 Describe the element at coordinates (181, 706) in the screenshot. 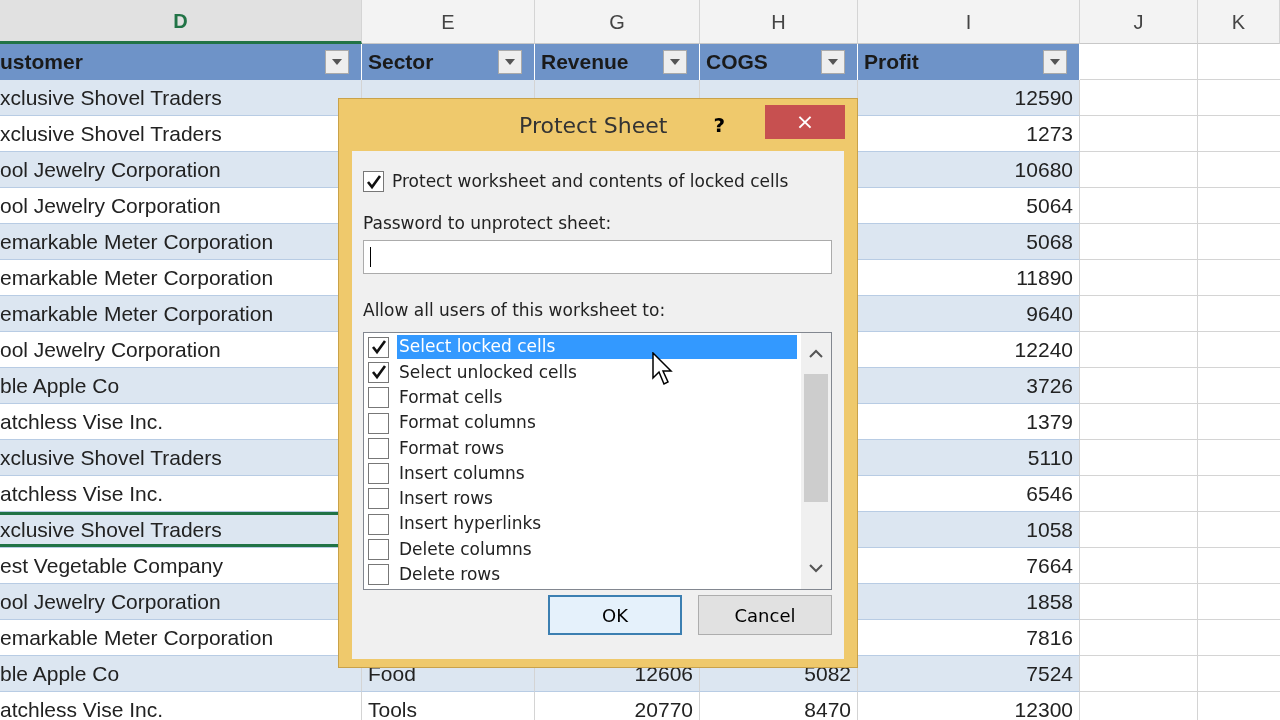

I see `table-cell: atchless Vise Inc.` at that location.